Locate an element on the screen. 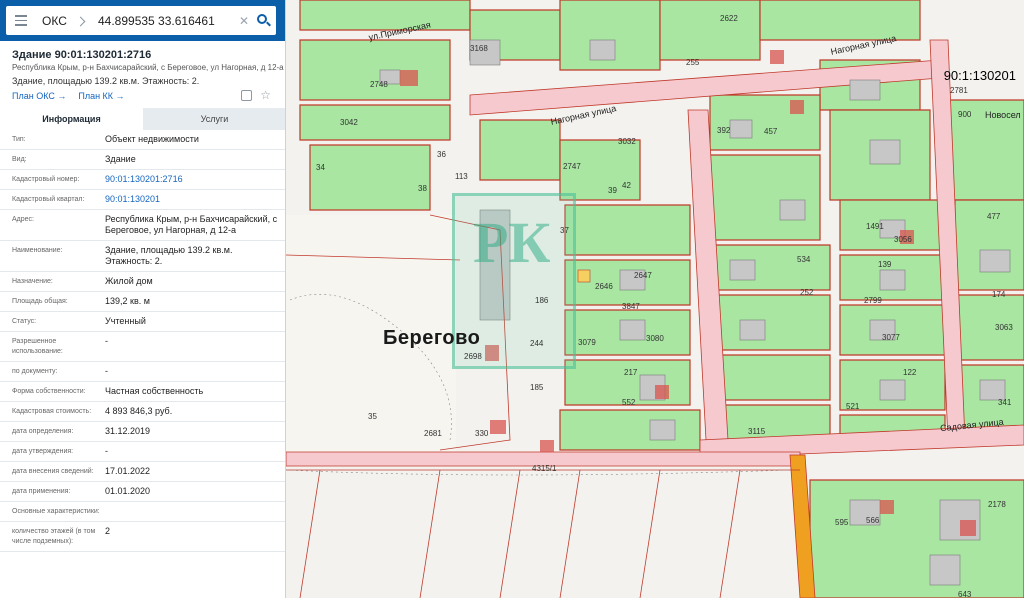 The height and width of the screenshot is (598, 1024). parcel-number: 521 is located at coordinates (852, 406).